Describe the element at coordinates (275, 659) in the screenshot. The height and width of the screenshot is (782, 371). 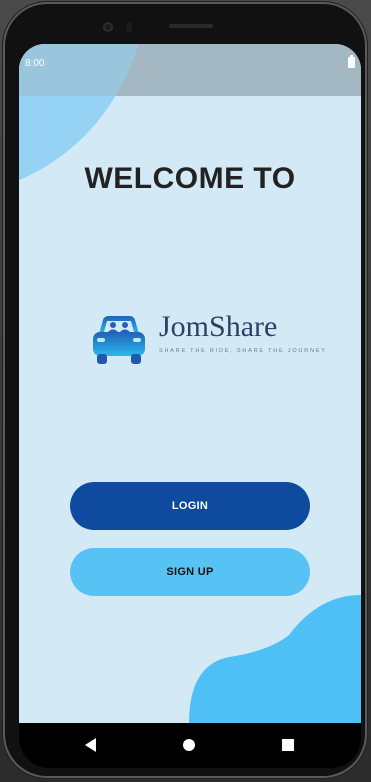
I see `decorative-blob-bottom` at that location.